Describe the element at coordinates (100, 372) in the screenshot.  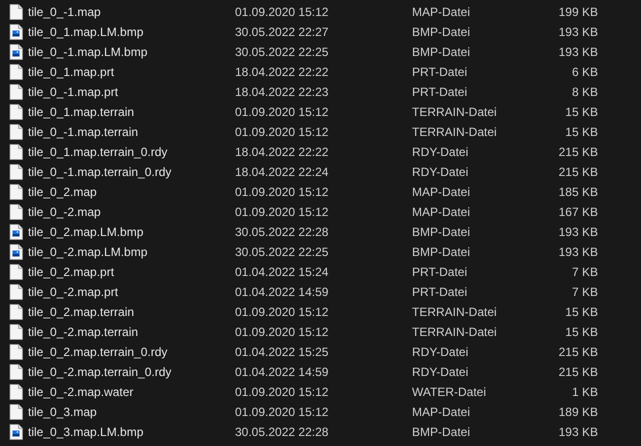
I see `file-name: tile_0_-2.map.terrain_0.rdy` at that location.